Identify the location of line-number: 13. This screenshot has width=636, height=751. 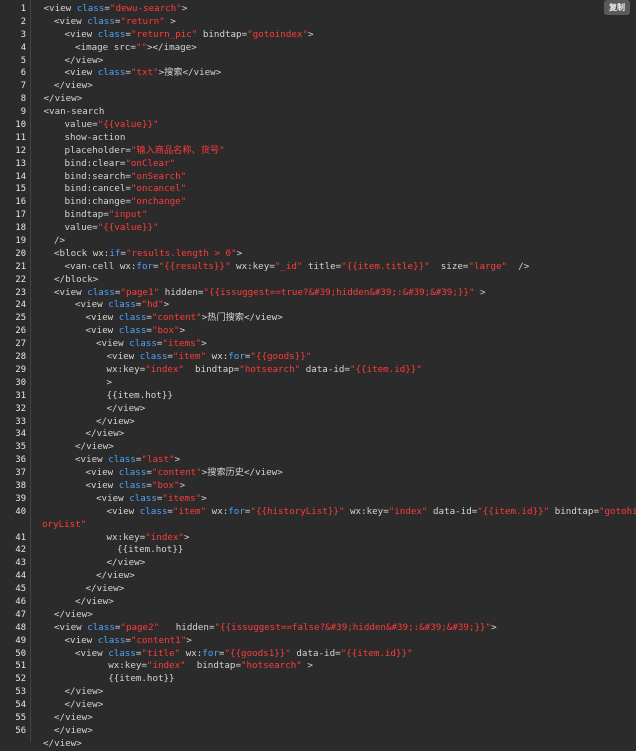
(13, 164).